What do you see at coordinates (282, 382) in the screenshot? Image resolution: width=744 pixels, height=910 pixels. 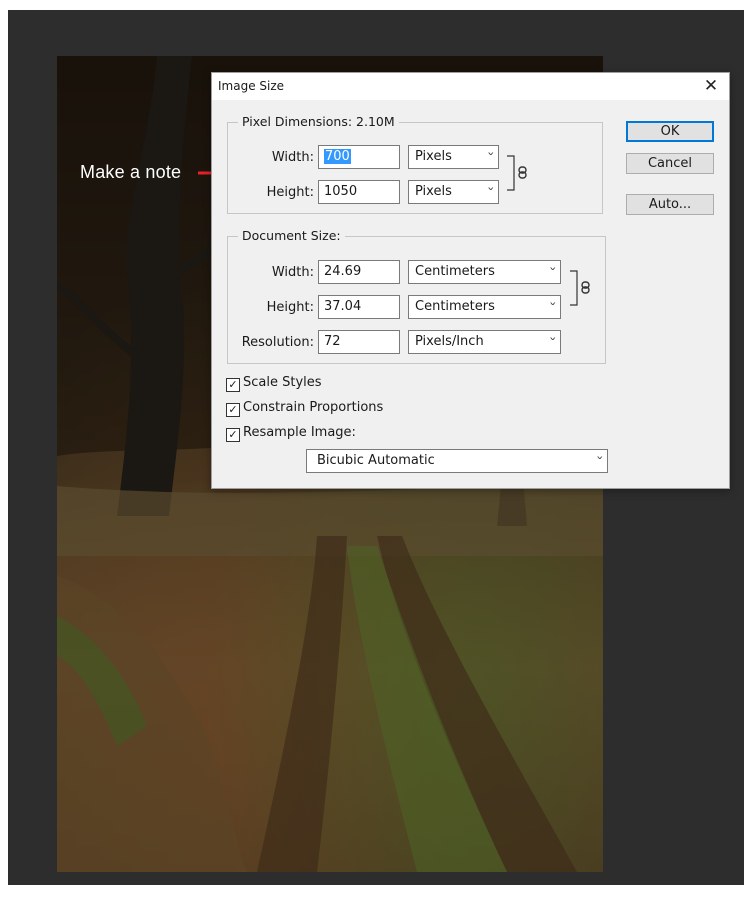 I see `scale-styles-label: Scale Styles` at bounding box center [282, 382].